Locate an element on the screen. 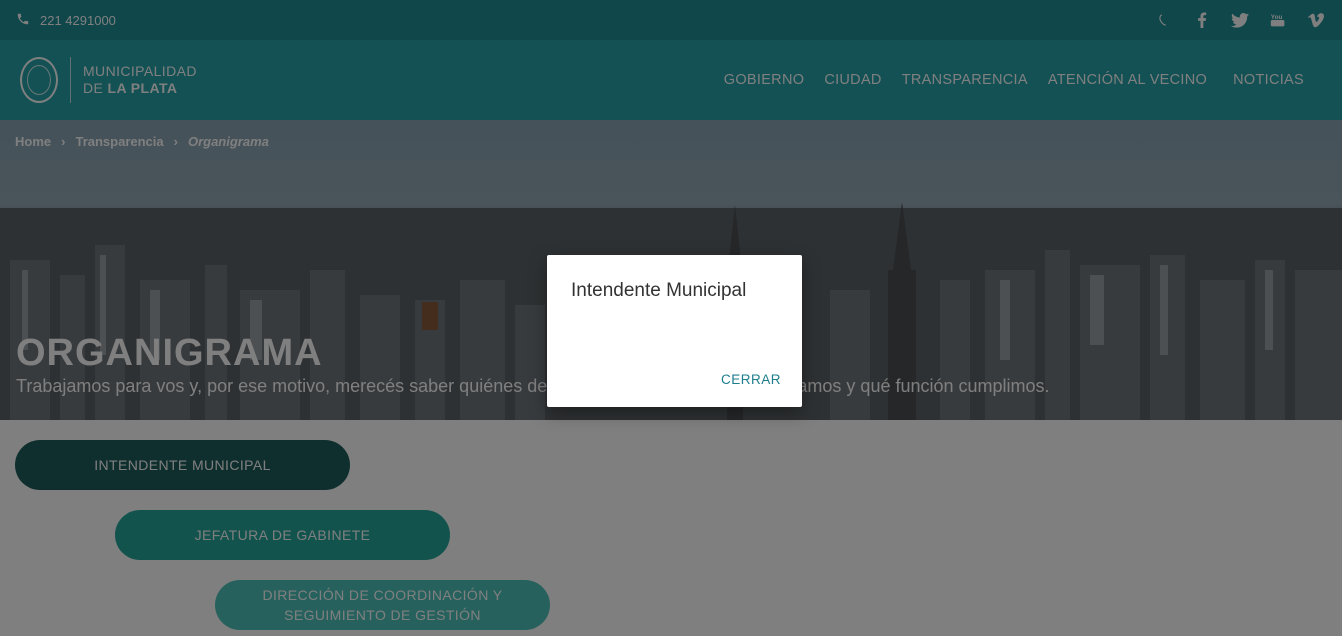  close-button: CERRAR is located at coordinates (751, 379).